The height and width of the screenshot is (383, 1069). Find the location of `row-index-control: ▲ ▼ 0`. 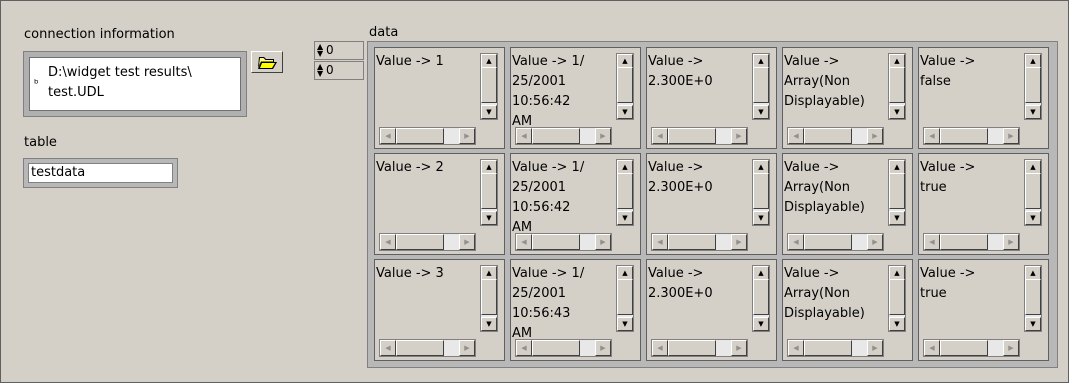

row-index-control: ▲ ▼ 0 is located at coordinates (339, 50).